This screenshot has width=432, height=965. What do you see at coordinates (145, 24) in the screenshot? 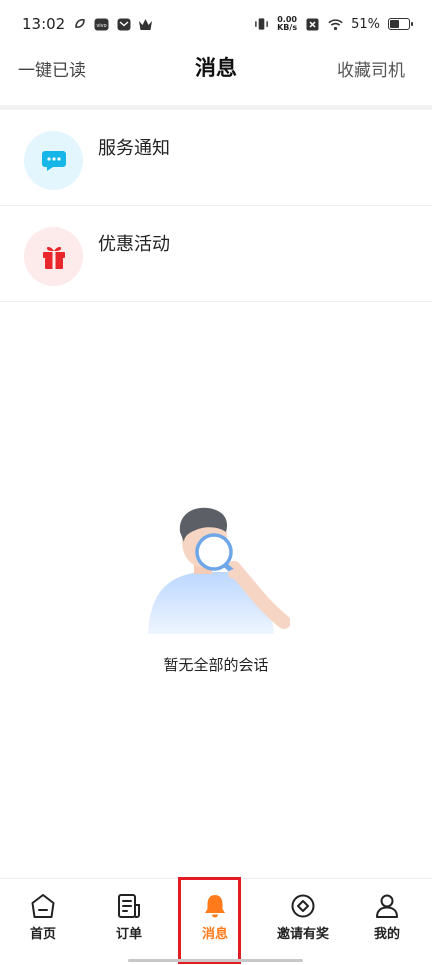
I see `crown-notification-icon` at bounding box center [145, 24].